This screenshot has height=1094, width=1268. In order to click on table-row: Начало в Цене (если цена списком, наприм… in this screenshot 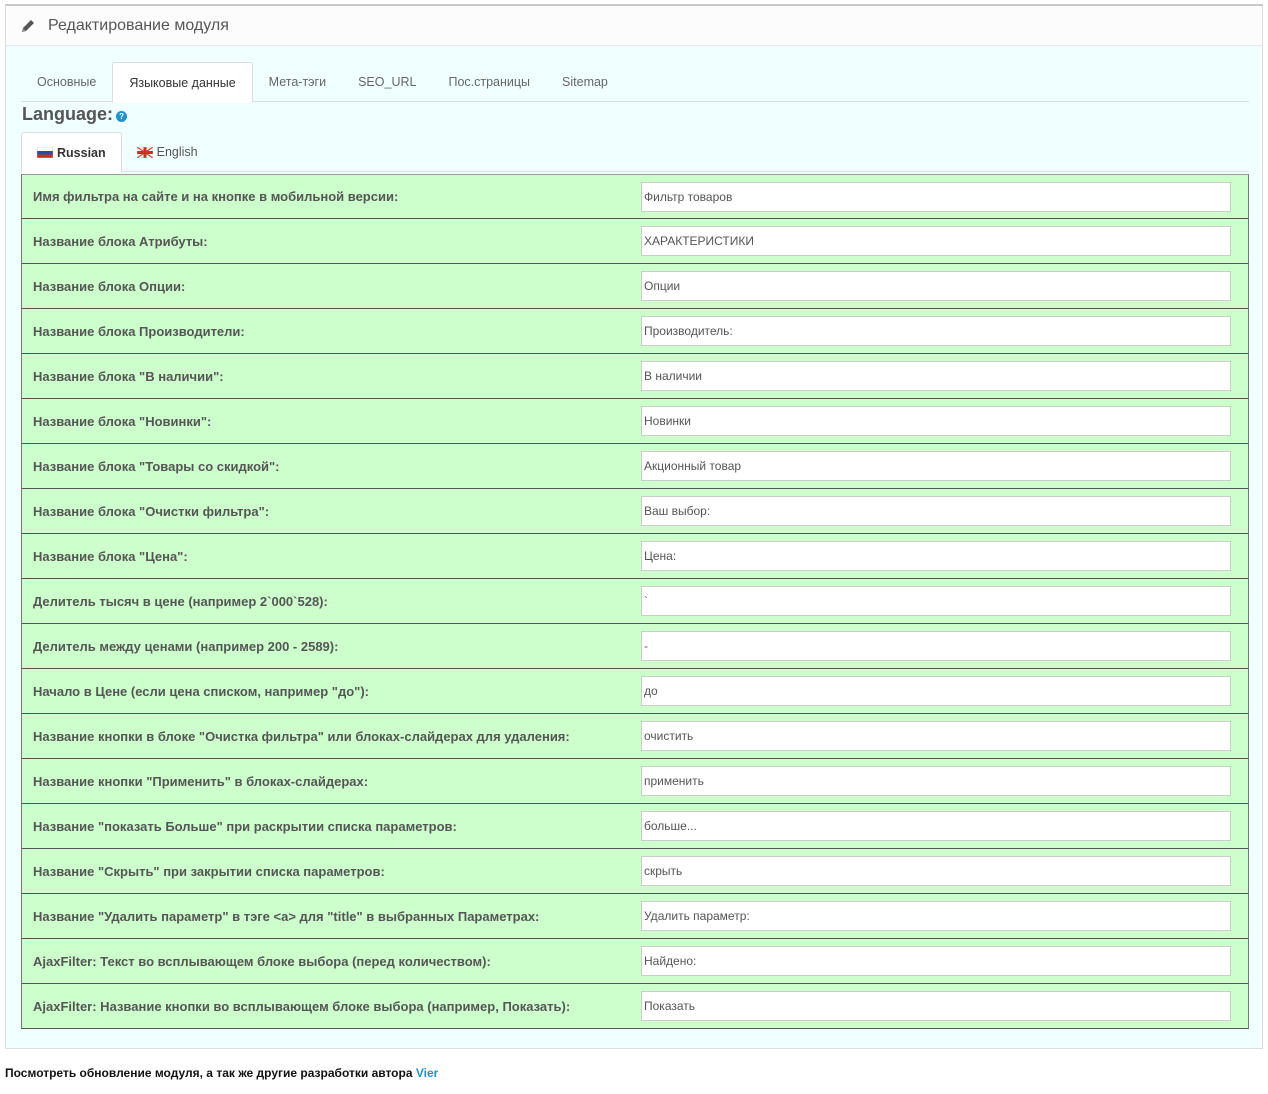, I will do `click(635, 691)`.